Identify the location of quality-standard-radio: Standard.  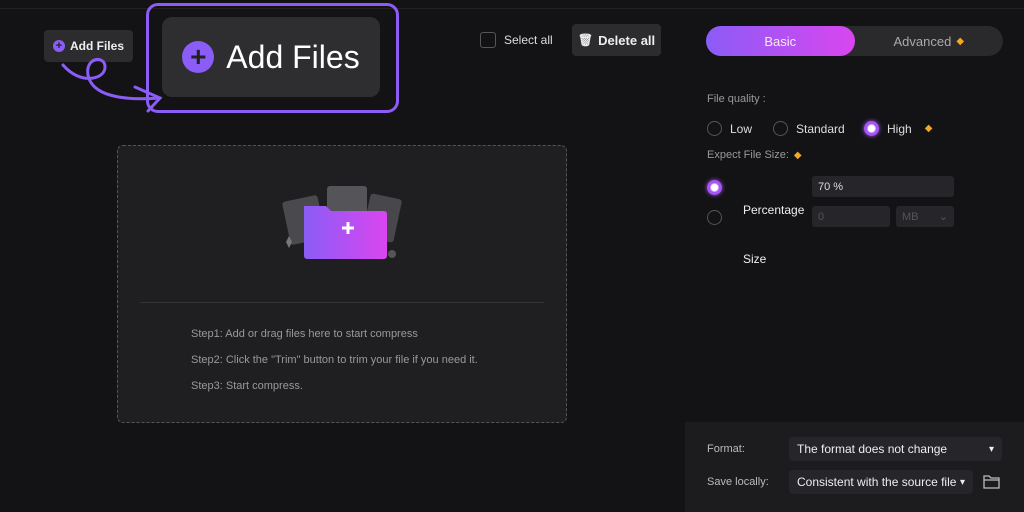
(809, 128).